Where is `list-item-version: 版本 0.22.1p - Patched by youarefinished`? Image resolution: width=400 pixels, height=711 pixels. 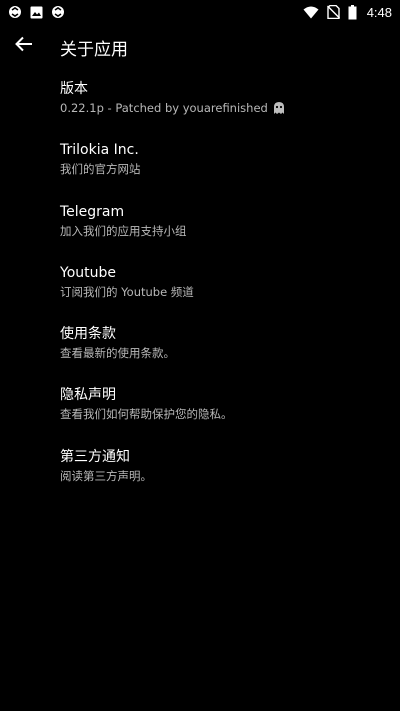 list-item-version: 版本 0.22.1p - Patched by youarefinished is located at coordinates (200, 104).